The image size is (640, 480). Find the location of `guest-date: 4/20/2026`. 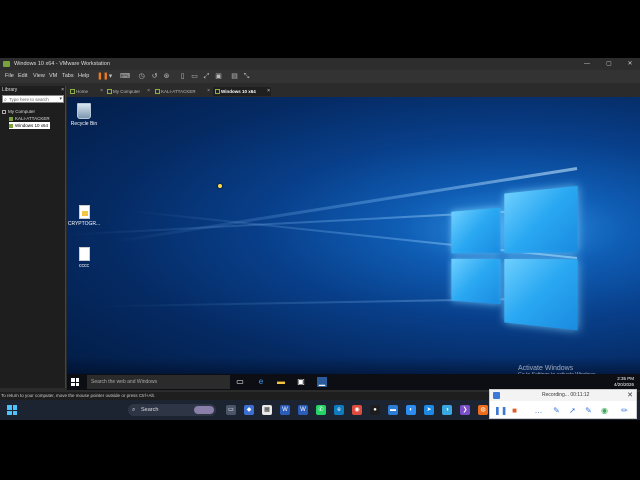

guest-date: 4/20/2026 is located at coordinates (624, 384).